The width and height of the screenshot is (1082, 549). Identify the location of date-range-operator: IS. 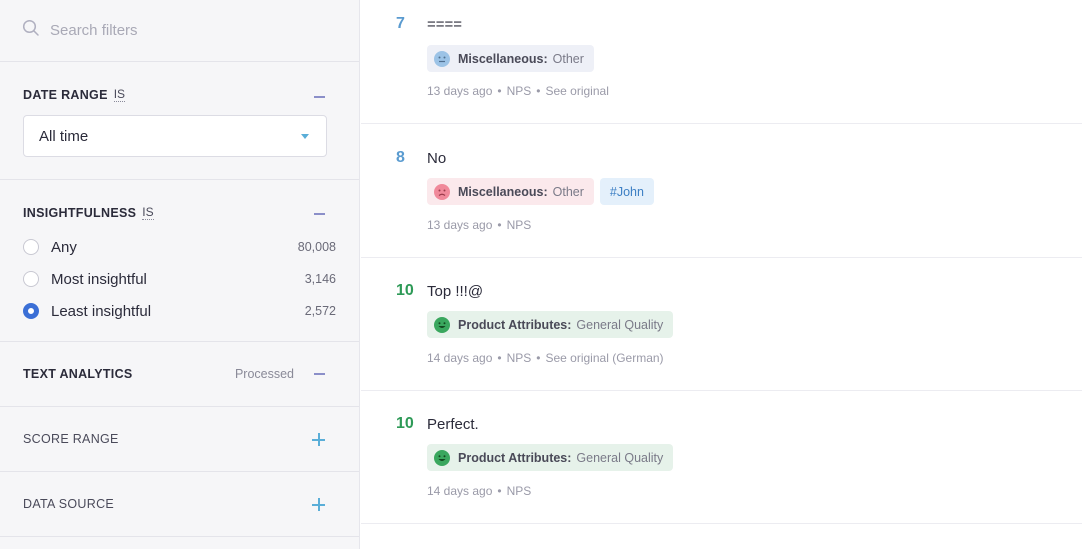
(119, 95).